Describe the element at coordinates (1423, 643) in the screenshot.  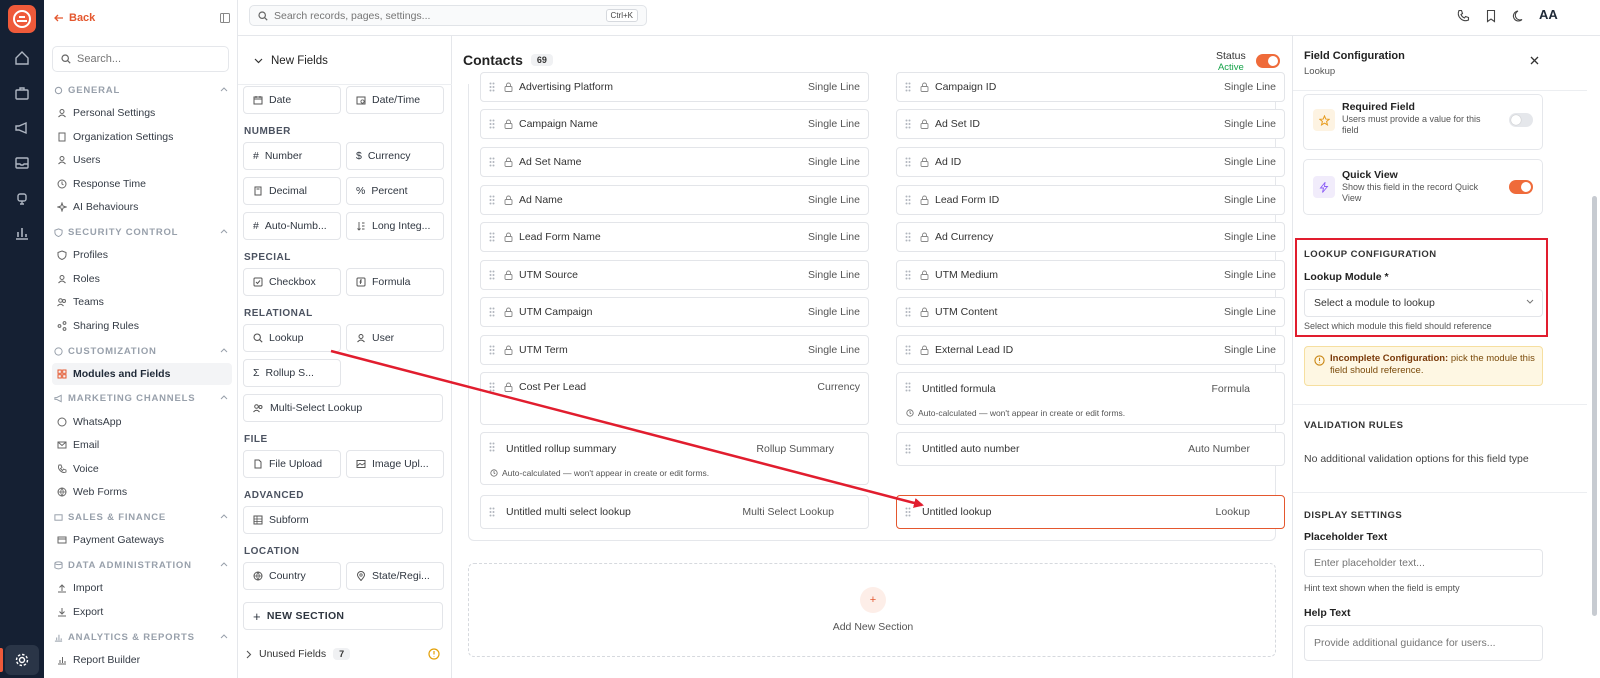
I see `help-text-input` at that location.